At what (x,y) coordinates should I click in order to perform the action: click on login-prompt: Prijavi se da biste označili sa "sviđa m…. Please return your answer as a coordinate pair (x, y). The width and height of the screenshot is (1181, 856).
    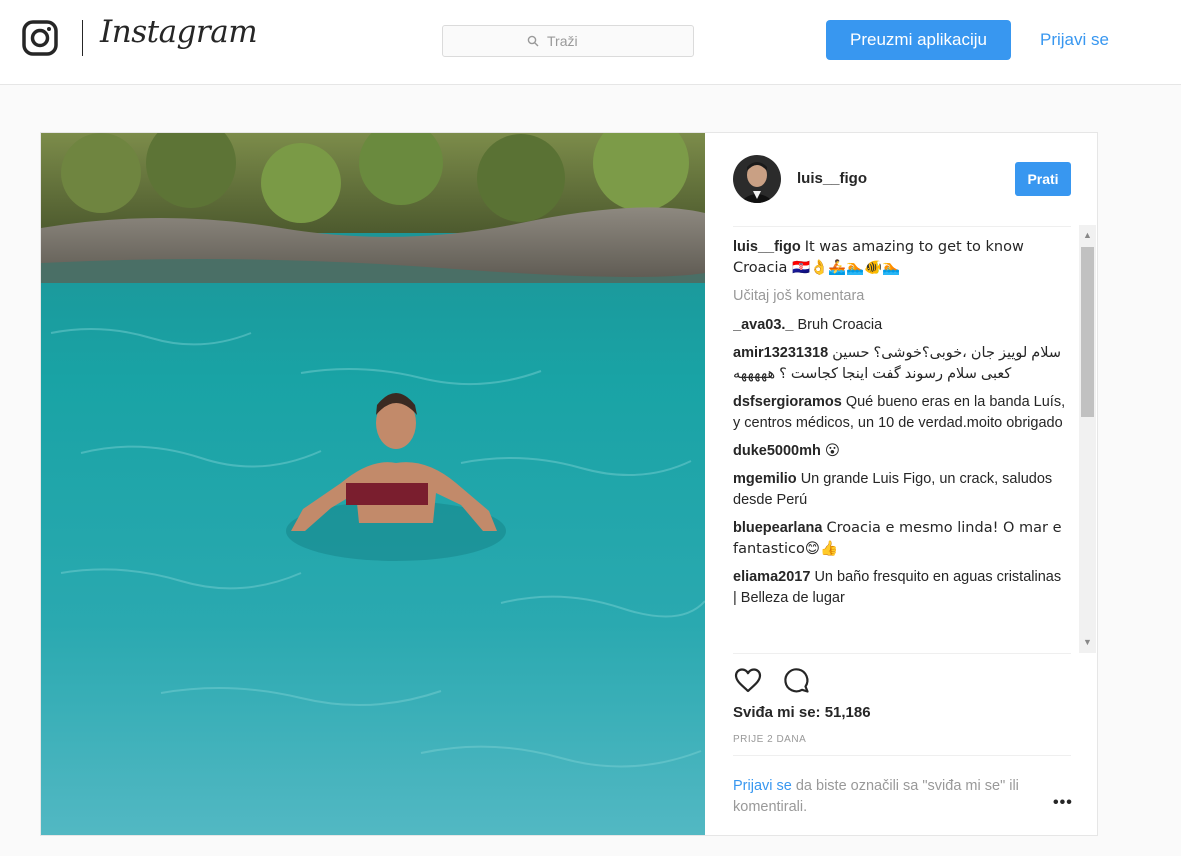
    Looking at the image, I should click on (892, 797).